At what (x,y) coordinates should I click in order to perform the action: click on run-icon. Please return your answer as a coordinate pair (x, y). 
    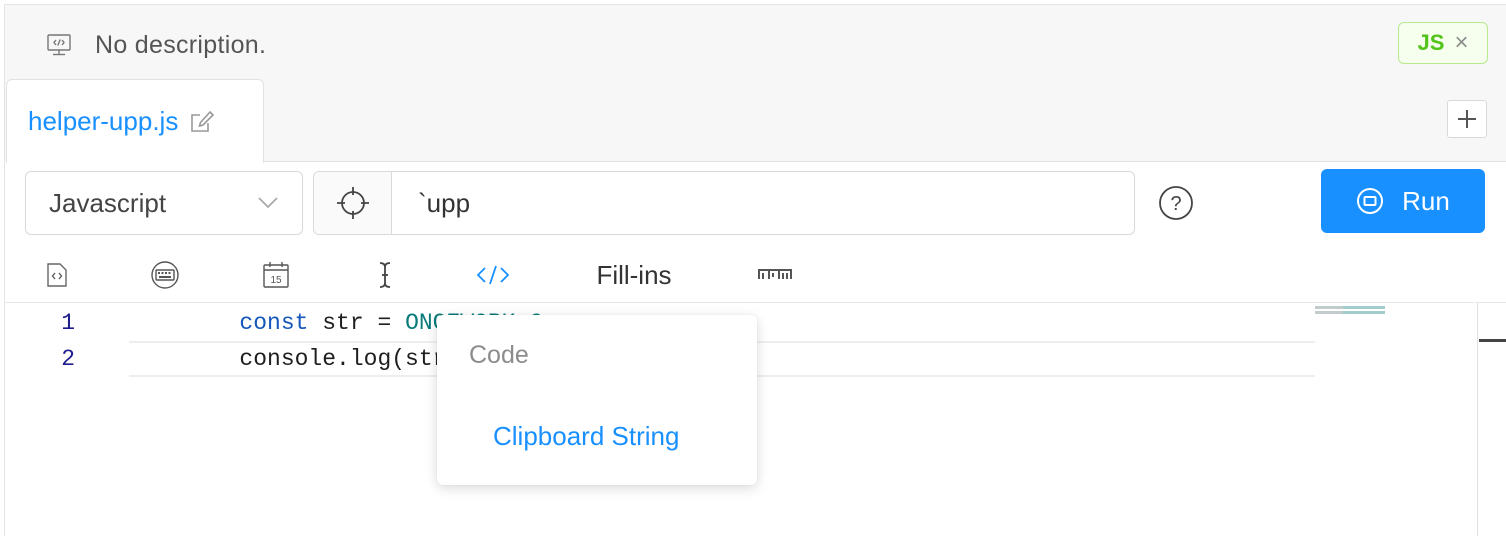
    Looking at the image, I should click on (1370, 201).